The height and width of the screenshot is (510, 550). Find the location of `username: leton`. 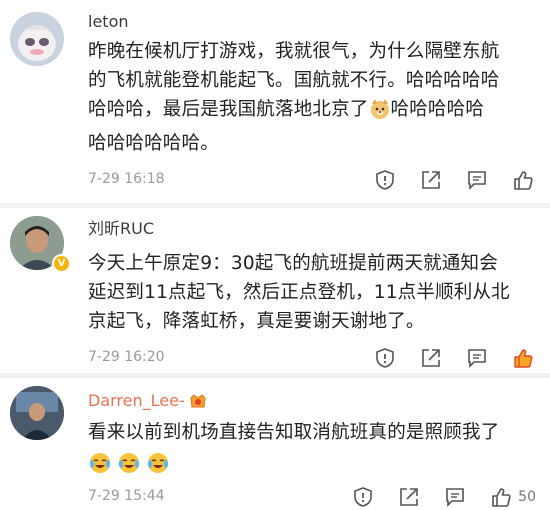

username: leton is located at coordinates (108, 22).